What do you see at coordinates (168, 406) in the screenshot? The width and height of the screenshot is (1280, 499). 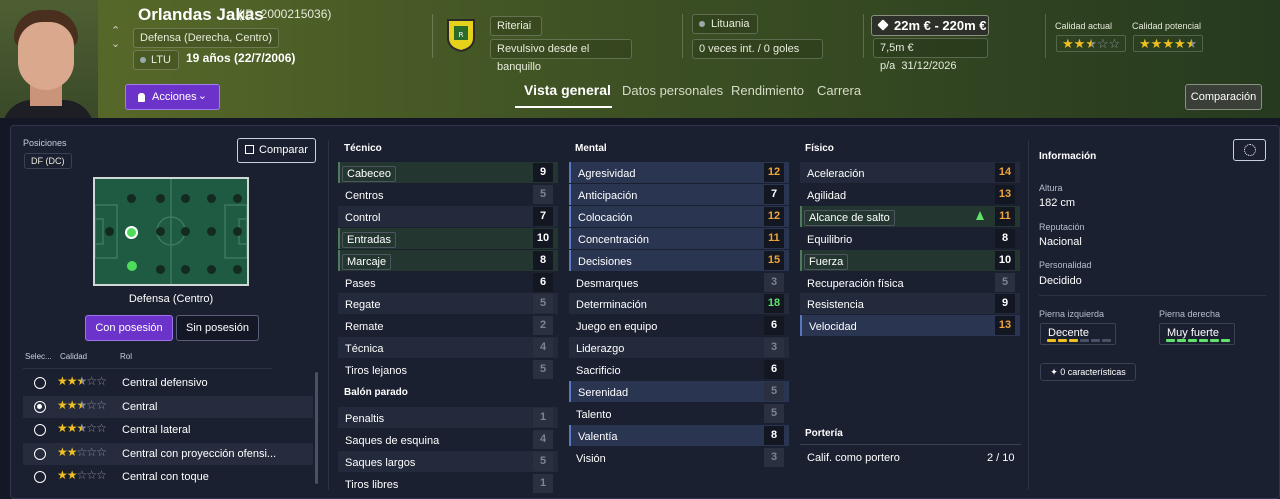 I see `role-row: ★★★☆☆ Central` at bounding box center [168, 406].